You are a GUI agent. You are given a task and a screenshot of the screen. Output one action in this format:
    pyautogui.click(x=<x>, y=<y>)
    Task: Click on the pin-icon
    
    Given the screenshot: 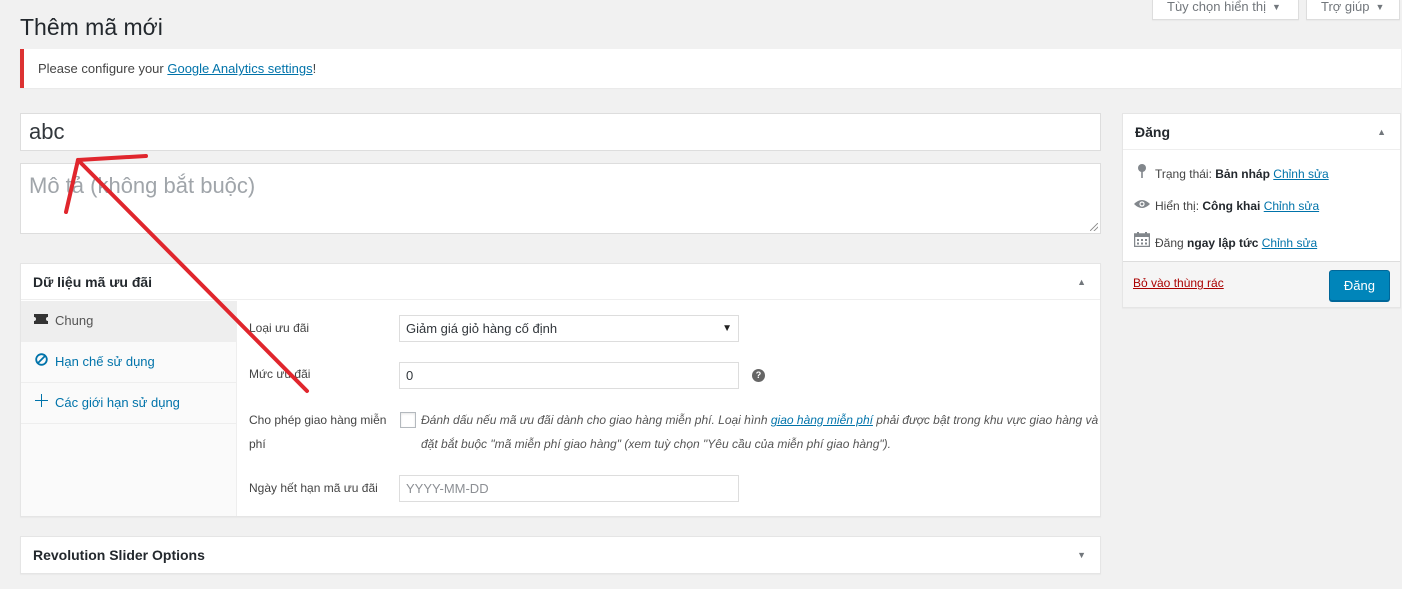 What is the action you would take?
    pyautogui.click(x=1142, y=173)
    